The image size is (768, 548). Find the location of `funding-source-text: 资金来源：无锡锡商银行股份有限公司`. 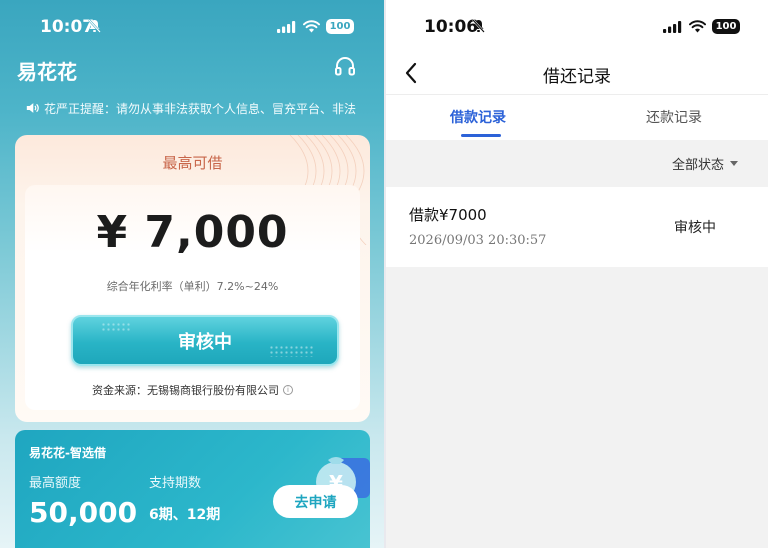

funding-source-text: 资金来源：无锡锡商银行股份有限公司 is located at coordinates (185, 390).